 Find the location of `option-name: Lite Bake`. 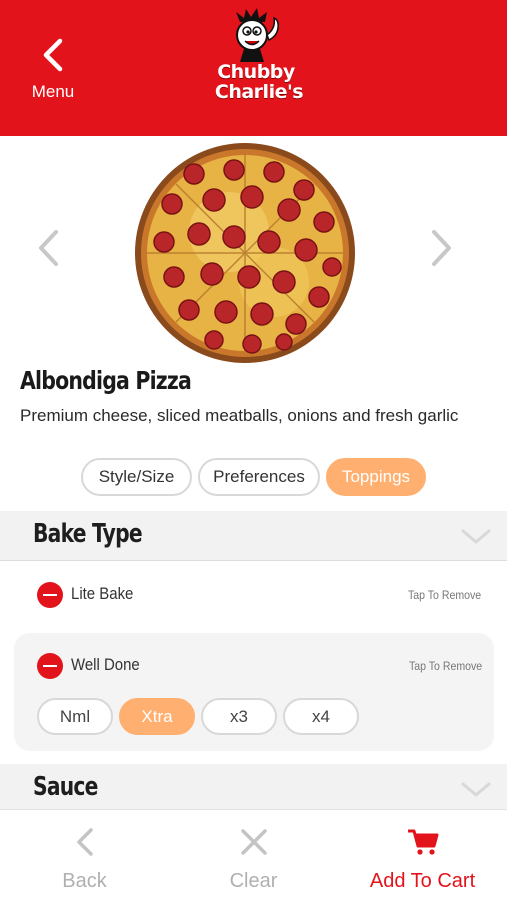

option-name: Lite Bake is located at coordinates (102, 593).